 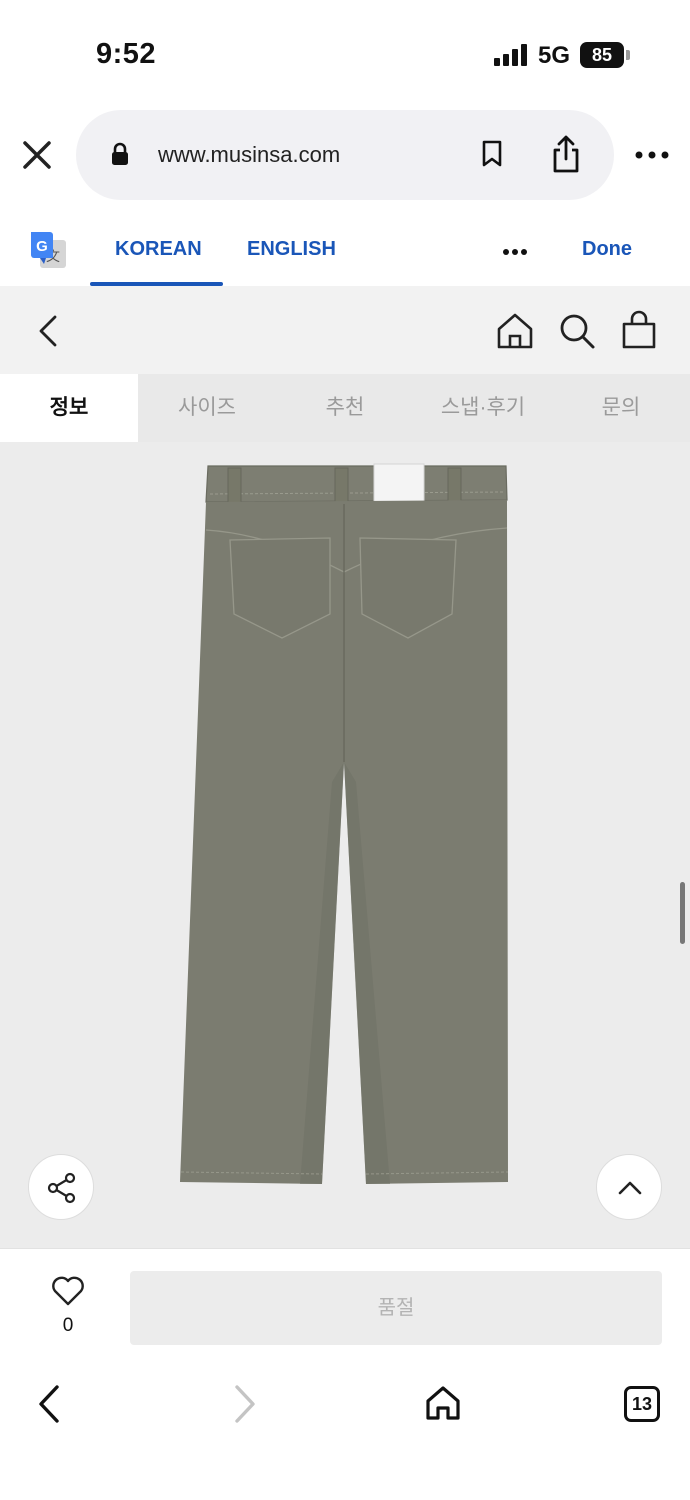 What do you see at coordinates (345, 330) in the screenshot?
I see `app-header` at bounding box center [345, 330].